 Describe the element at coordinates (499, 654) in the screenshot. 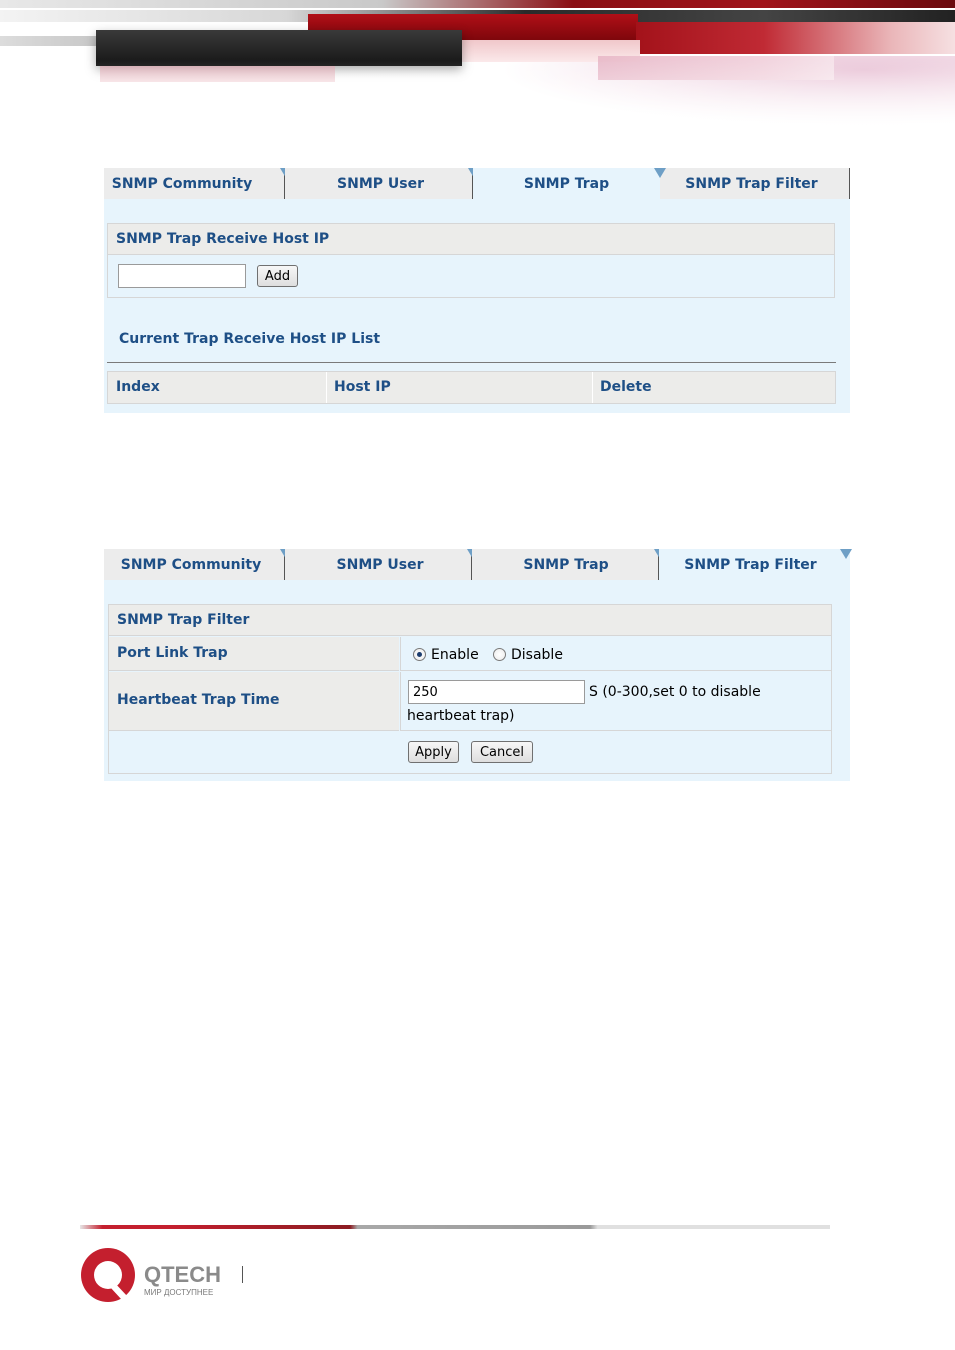

I see `disable-radio` at that location.